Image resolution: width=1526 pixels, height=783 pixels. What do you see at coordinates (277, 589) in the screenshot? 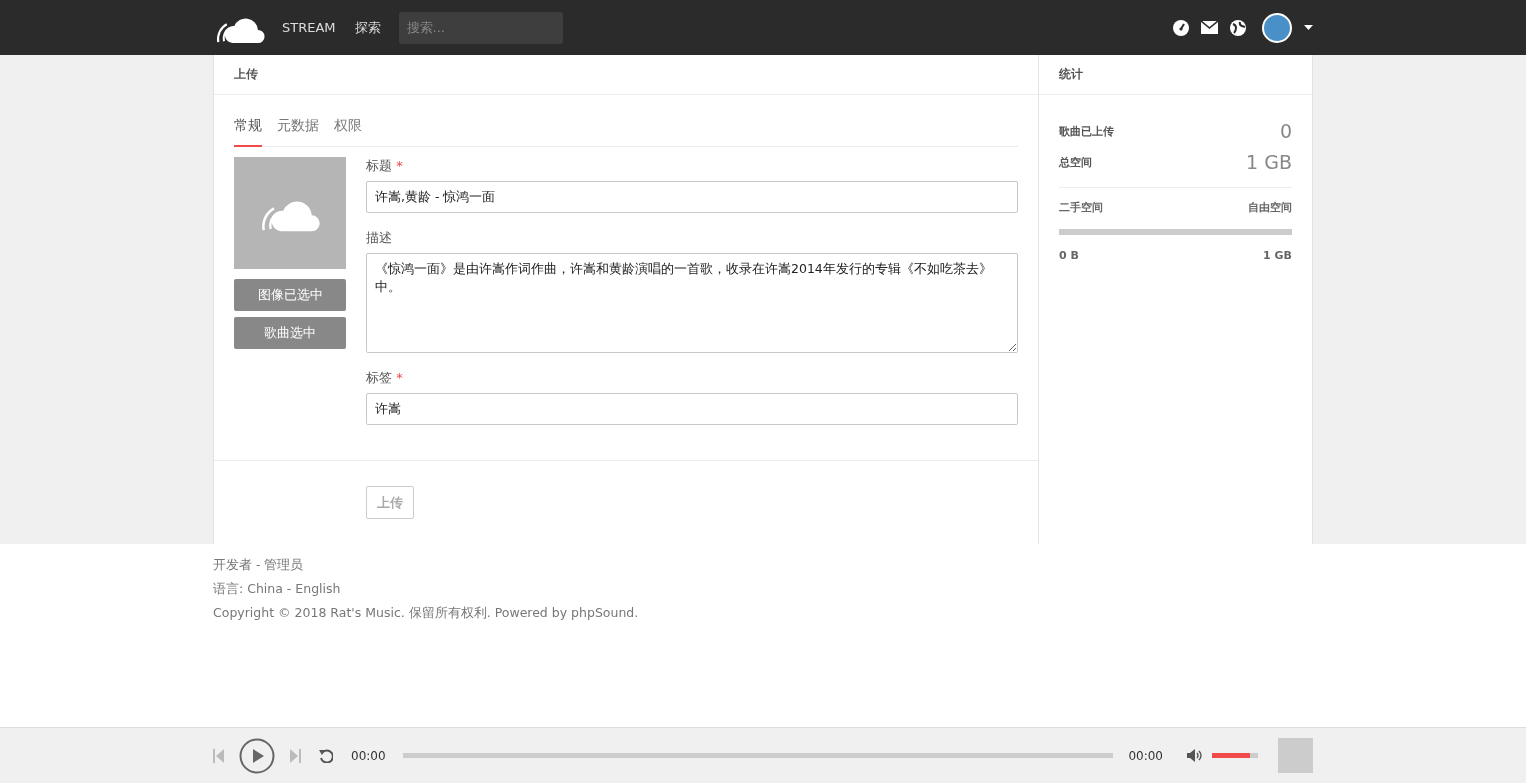
I see `footer-text: 语言: China - English` at bounding box center [277, 589].